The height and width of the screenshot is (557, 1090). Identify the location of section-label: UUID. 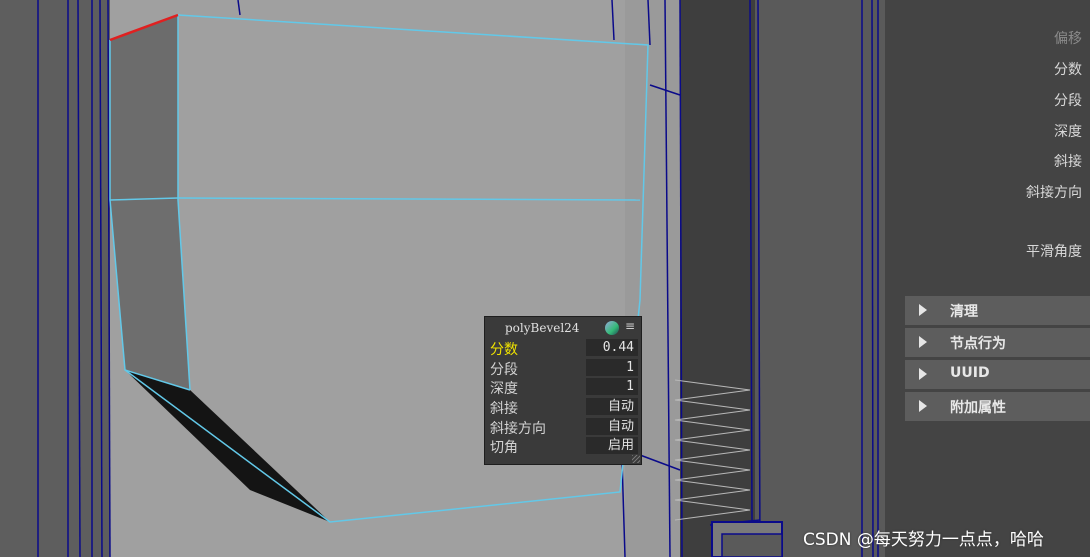
(970, 373).